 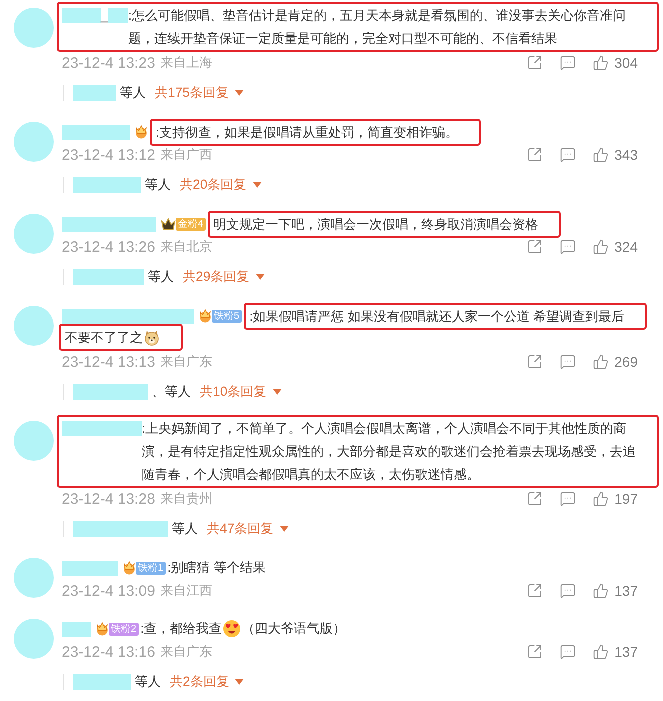 What do you see at coordinates (181, 629) in the screenshot?
I see `comment-text: :查，都给我查` at bounding box center [181, 629].